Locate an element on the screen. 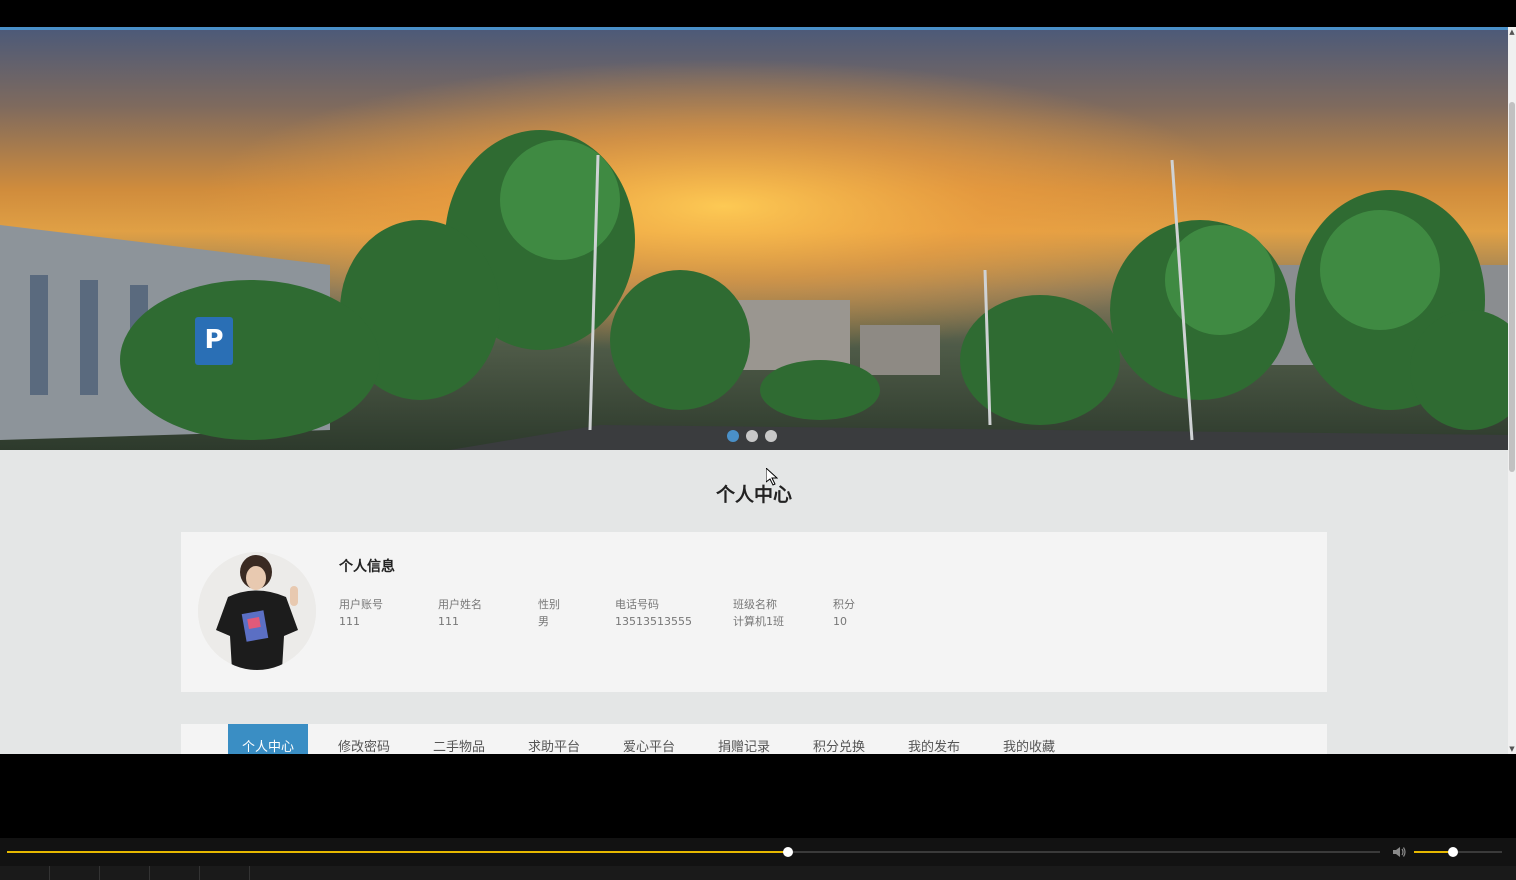  info-field: 用户姓名 111 is located at coordinates (460, 614).